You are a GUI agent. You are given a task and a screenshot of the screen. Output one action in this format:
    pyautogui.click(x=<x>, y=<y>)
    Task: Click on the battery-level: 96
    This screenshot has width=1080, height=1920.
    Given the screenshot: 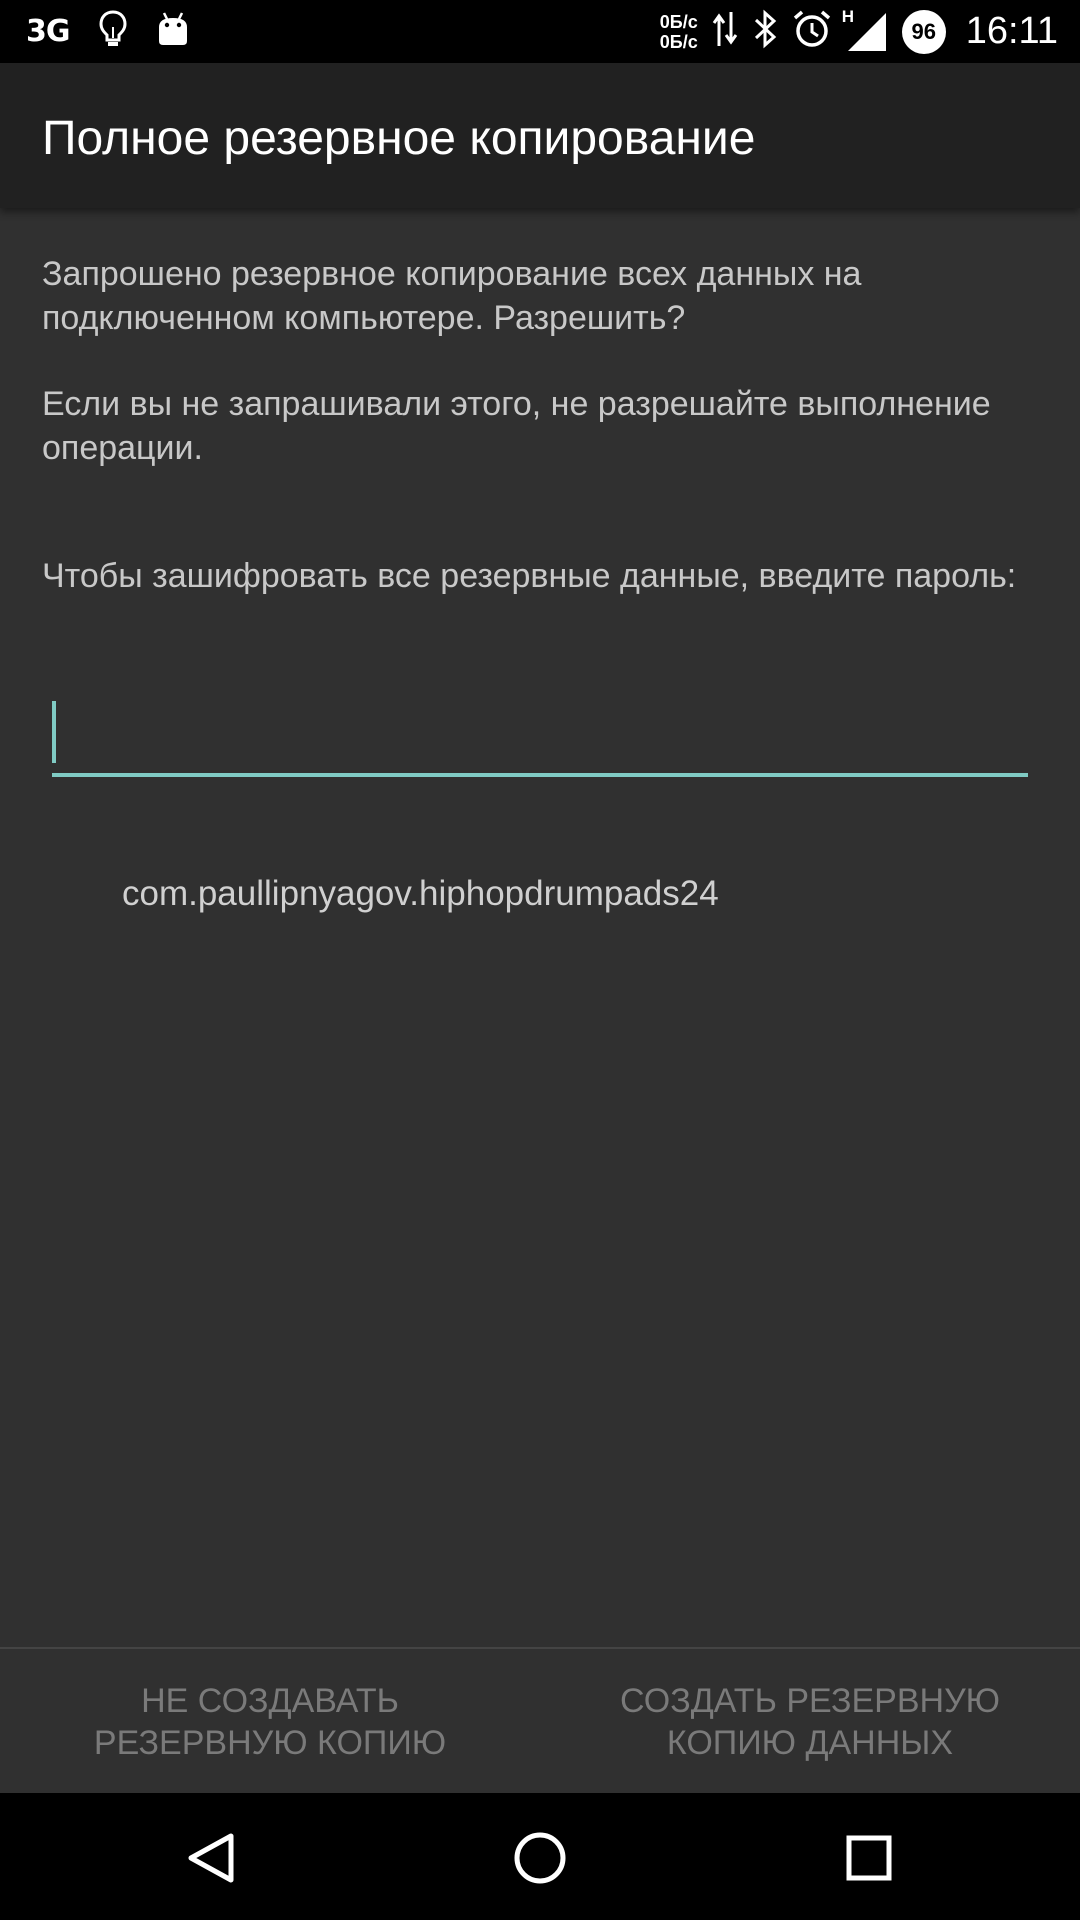 What is the action you would take?
    pyautogui.click(x=923, y=31)
    